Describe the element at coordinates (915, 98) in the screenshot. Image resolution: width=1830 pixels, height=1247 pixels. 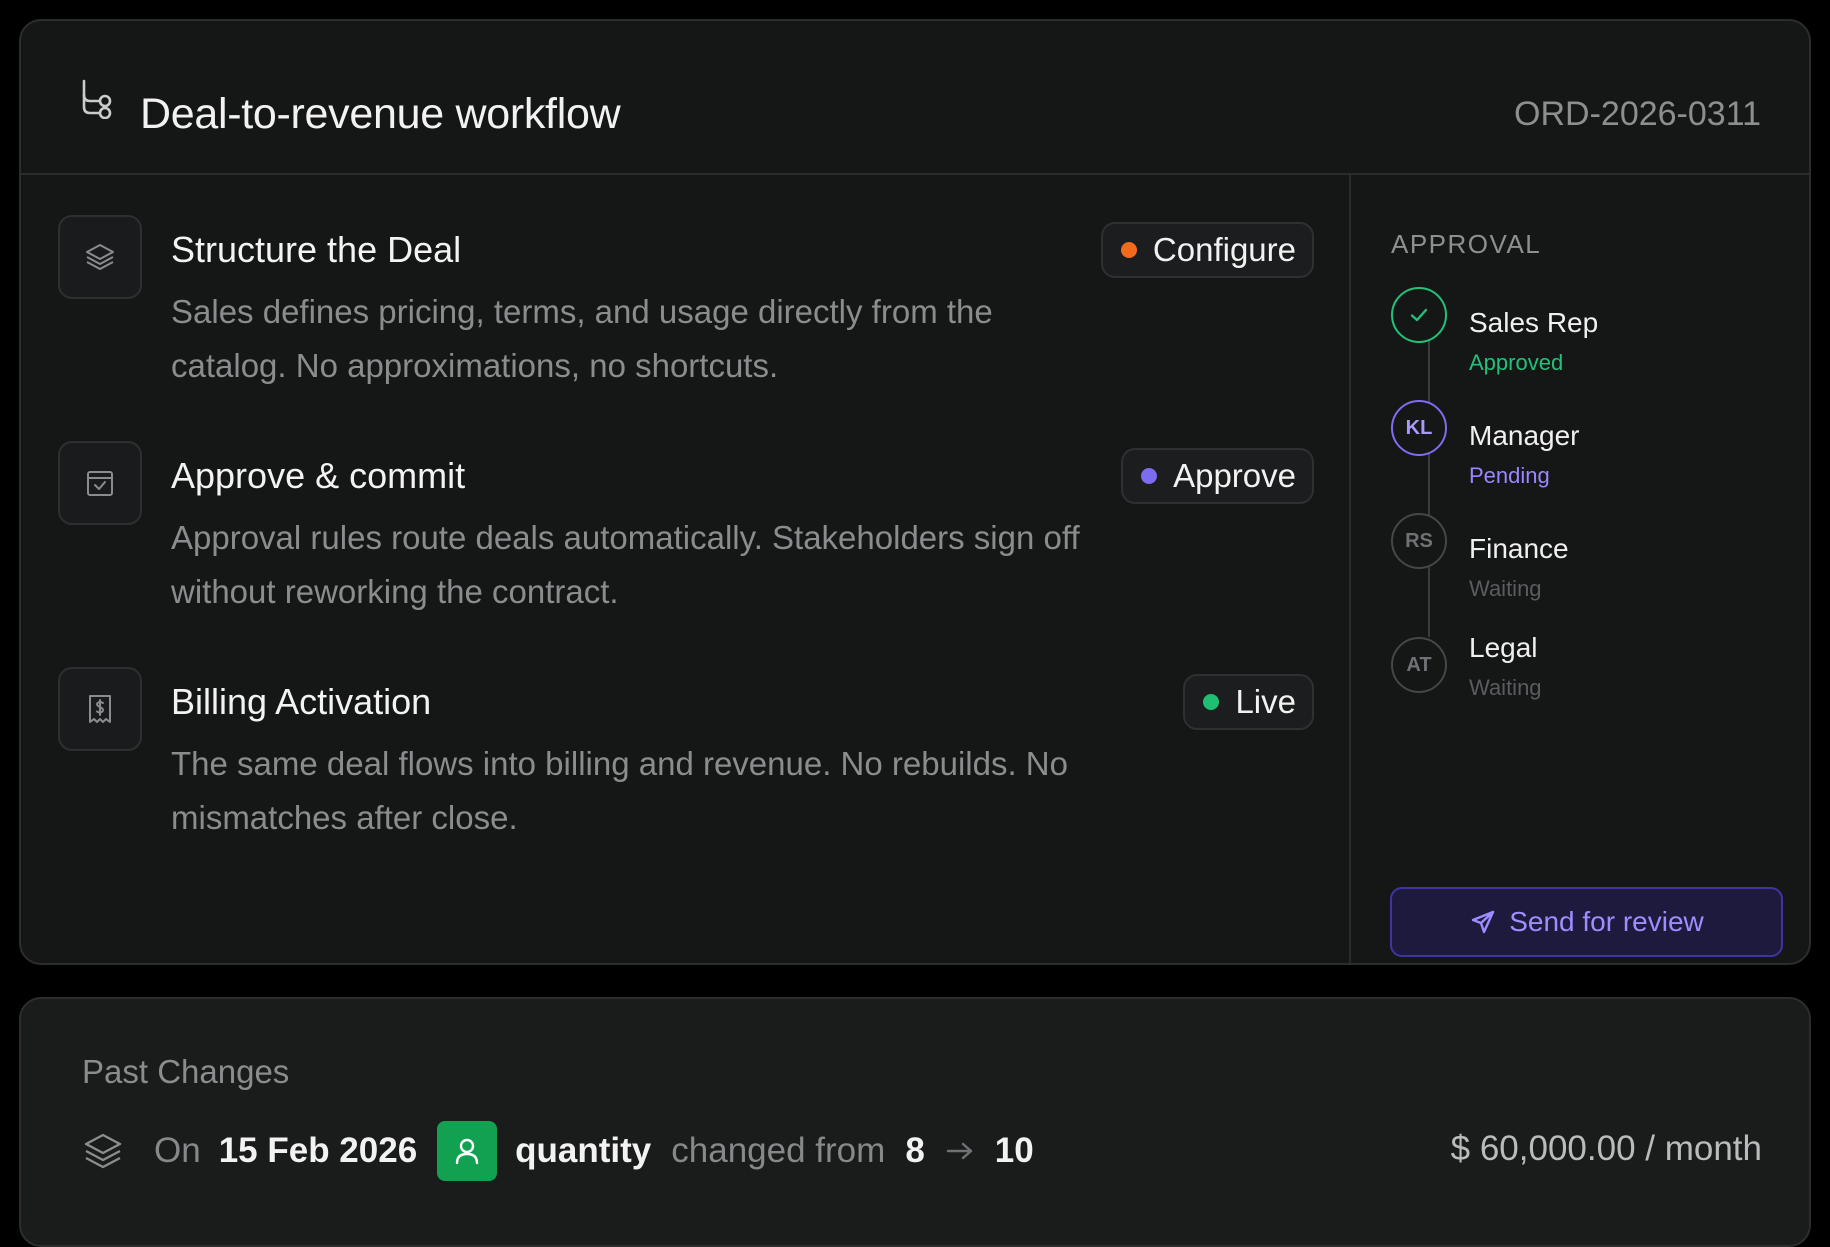
I see `card-header: Deal-to-revenue workflow ORD-2026-0311` at that location.